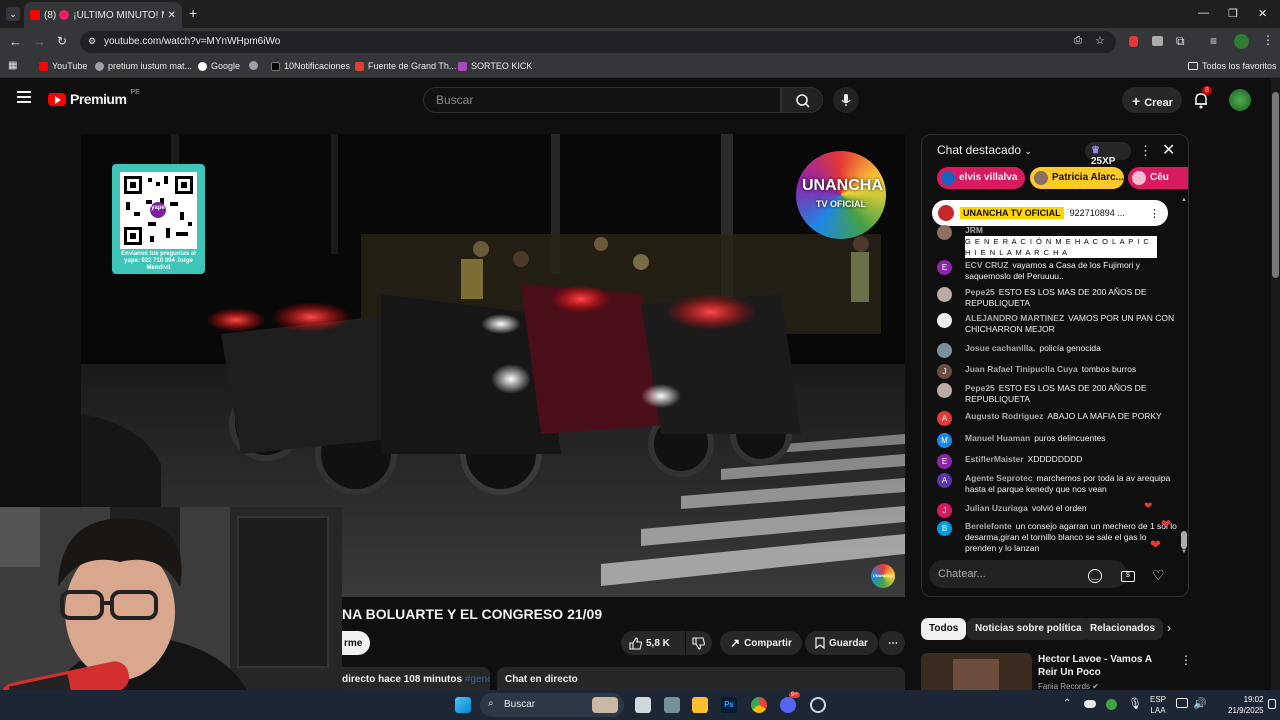 This screenshot has height=720, width=1280. What do you see at coordinates (1241, 41) in the screenshot?
I see `profile-avatar` at bounding box center [1241, 41].